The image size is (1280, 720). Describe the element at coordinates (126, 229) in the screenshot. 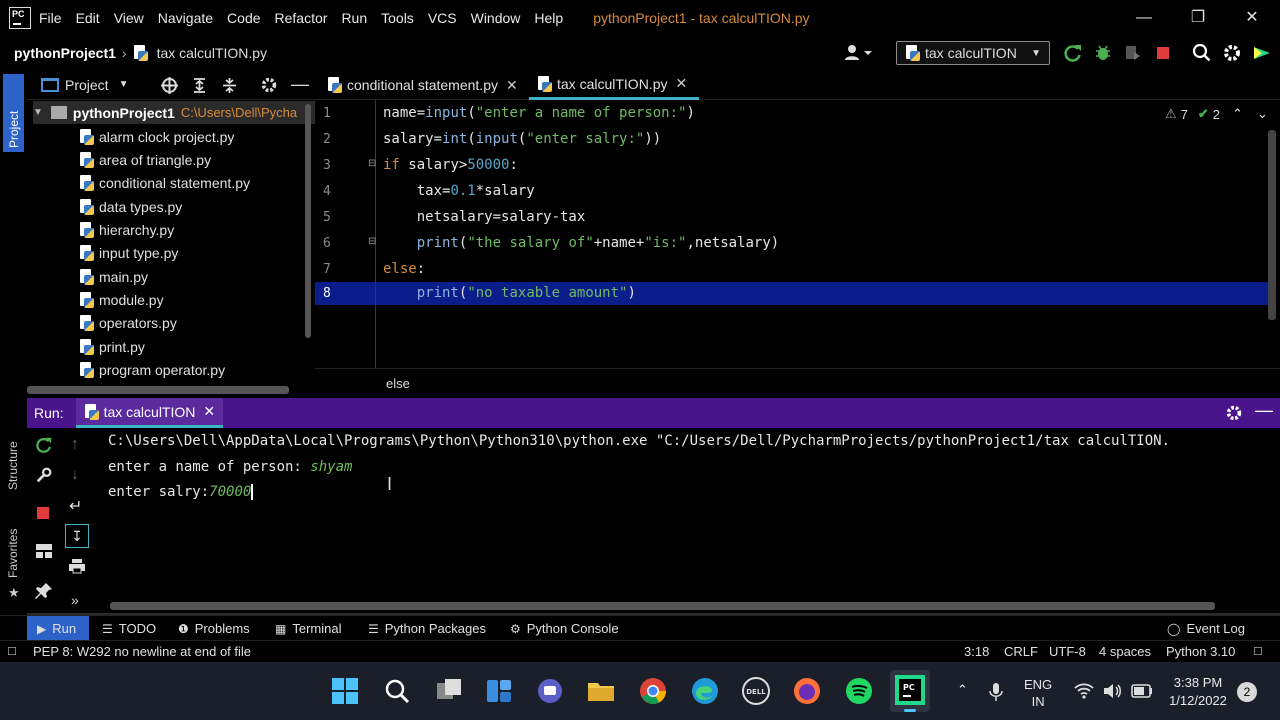

I see `tree-file-row: hierarchy.py` at that location.